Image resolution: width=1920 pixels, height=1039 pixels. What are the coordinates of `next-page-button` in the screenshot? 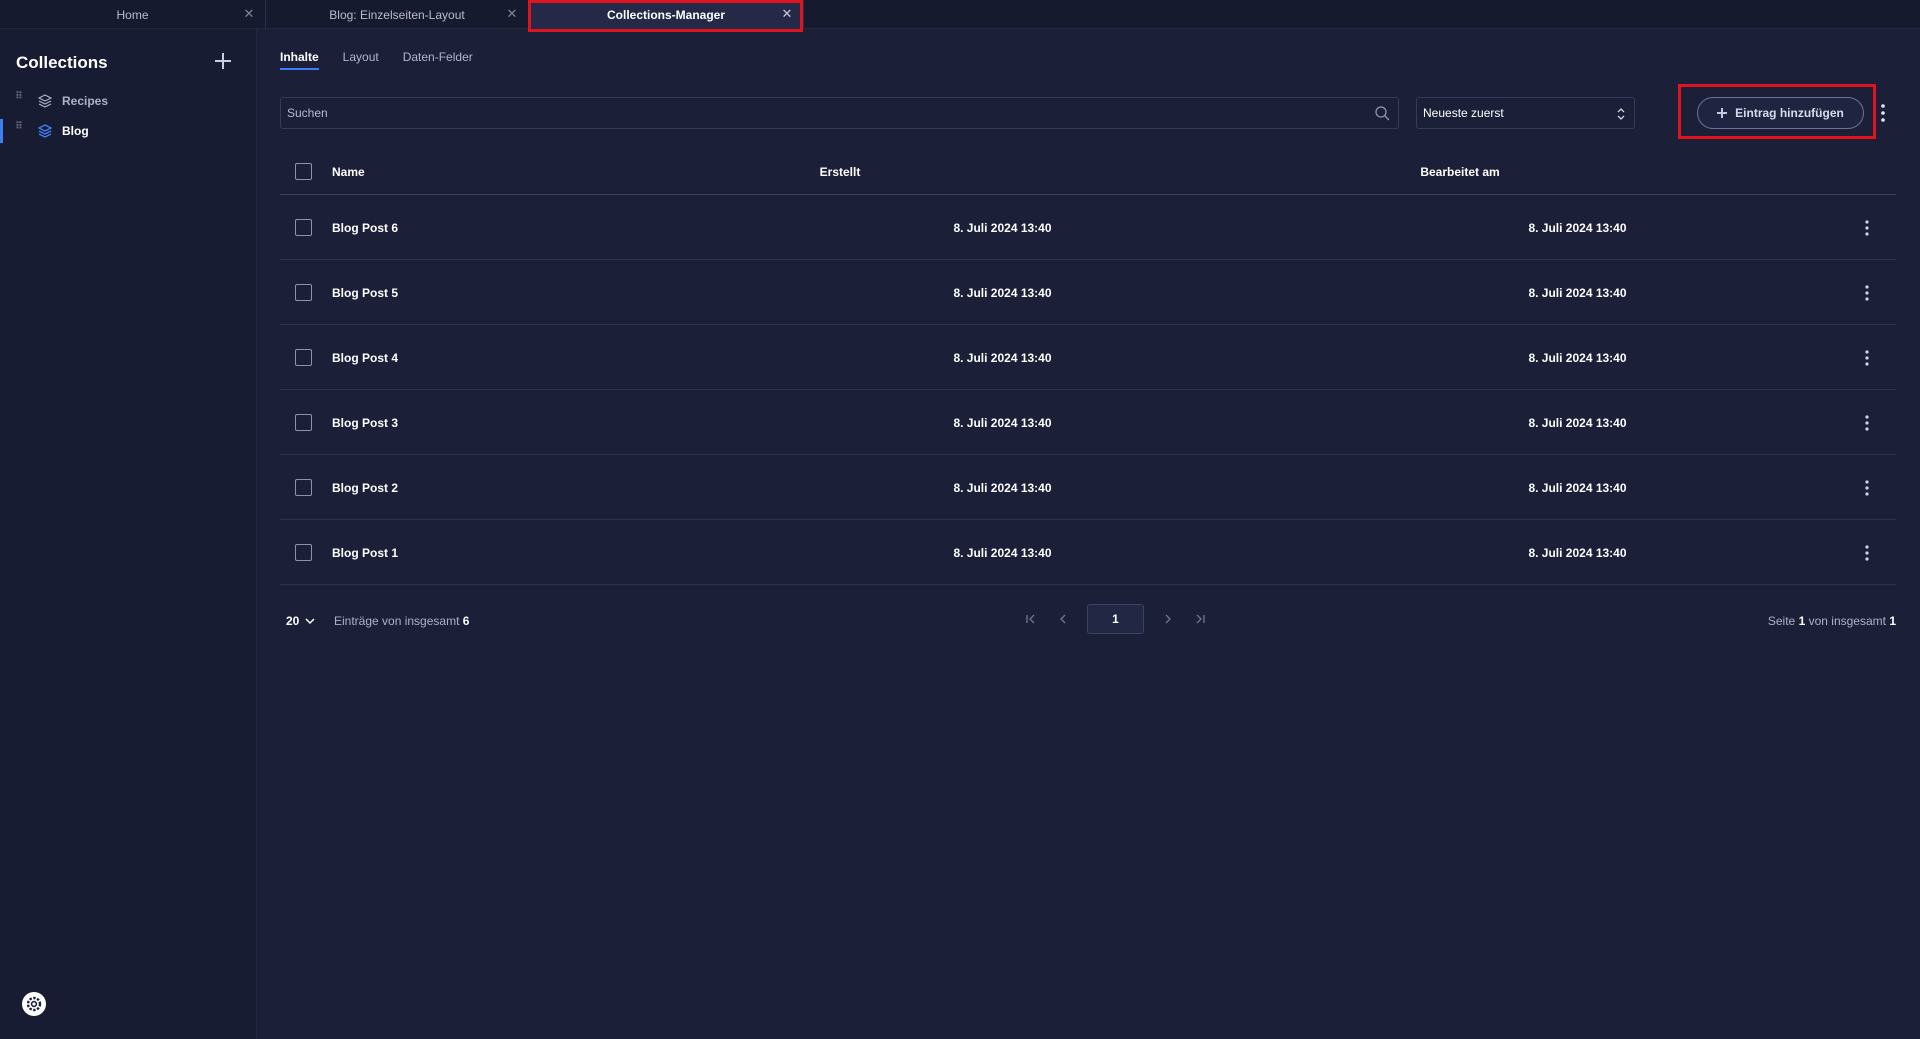 It's located at (1168, 619).